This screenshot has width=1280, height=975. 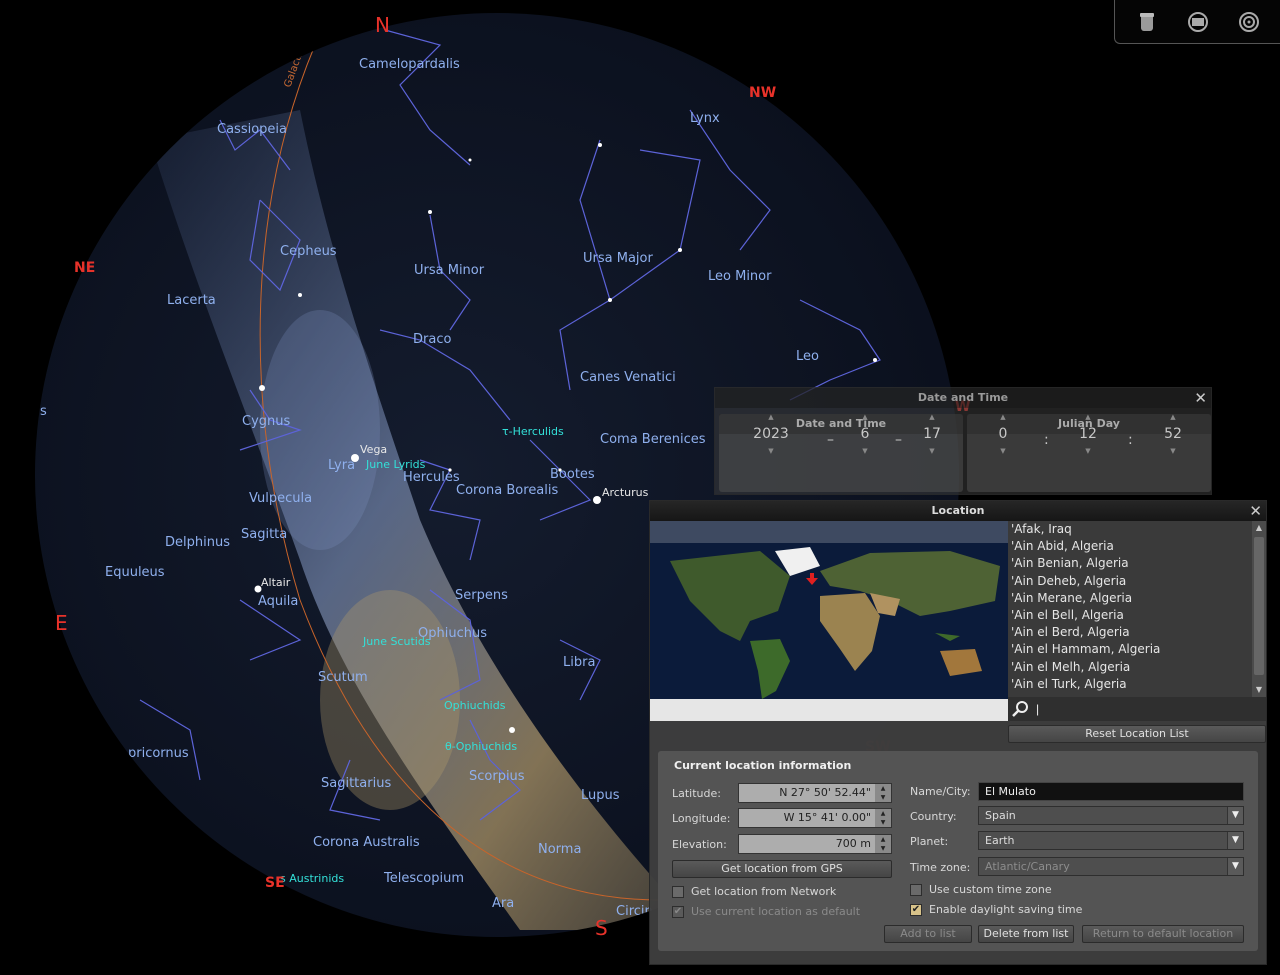 I want to click on checkmark-icon: ✔, so click(x=916, y=909).